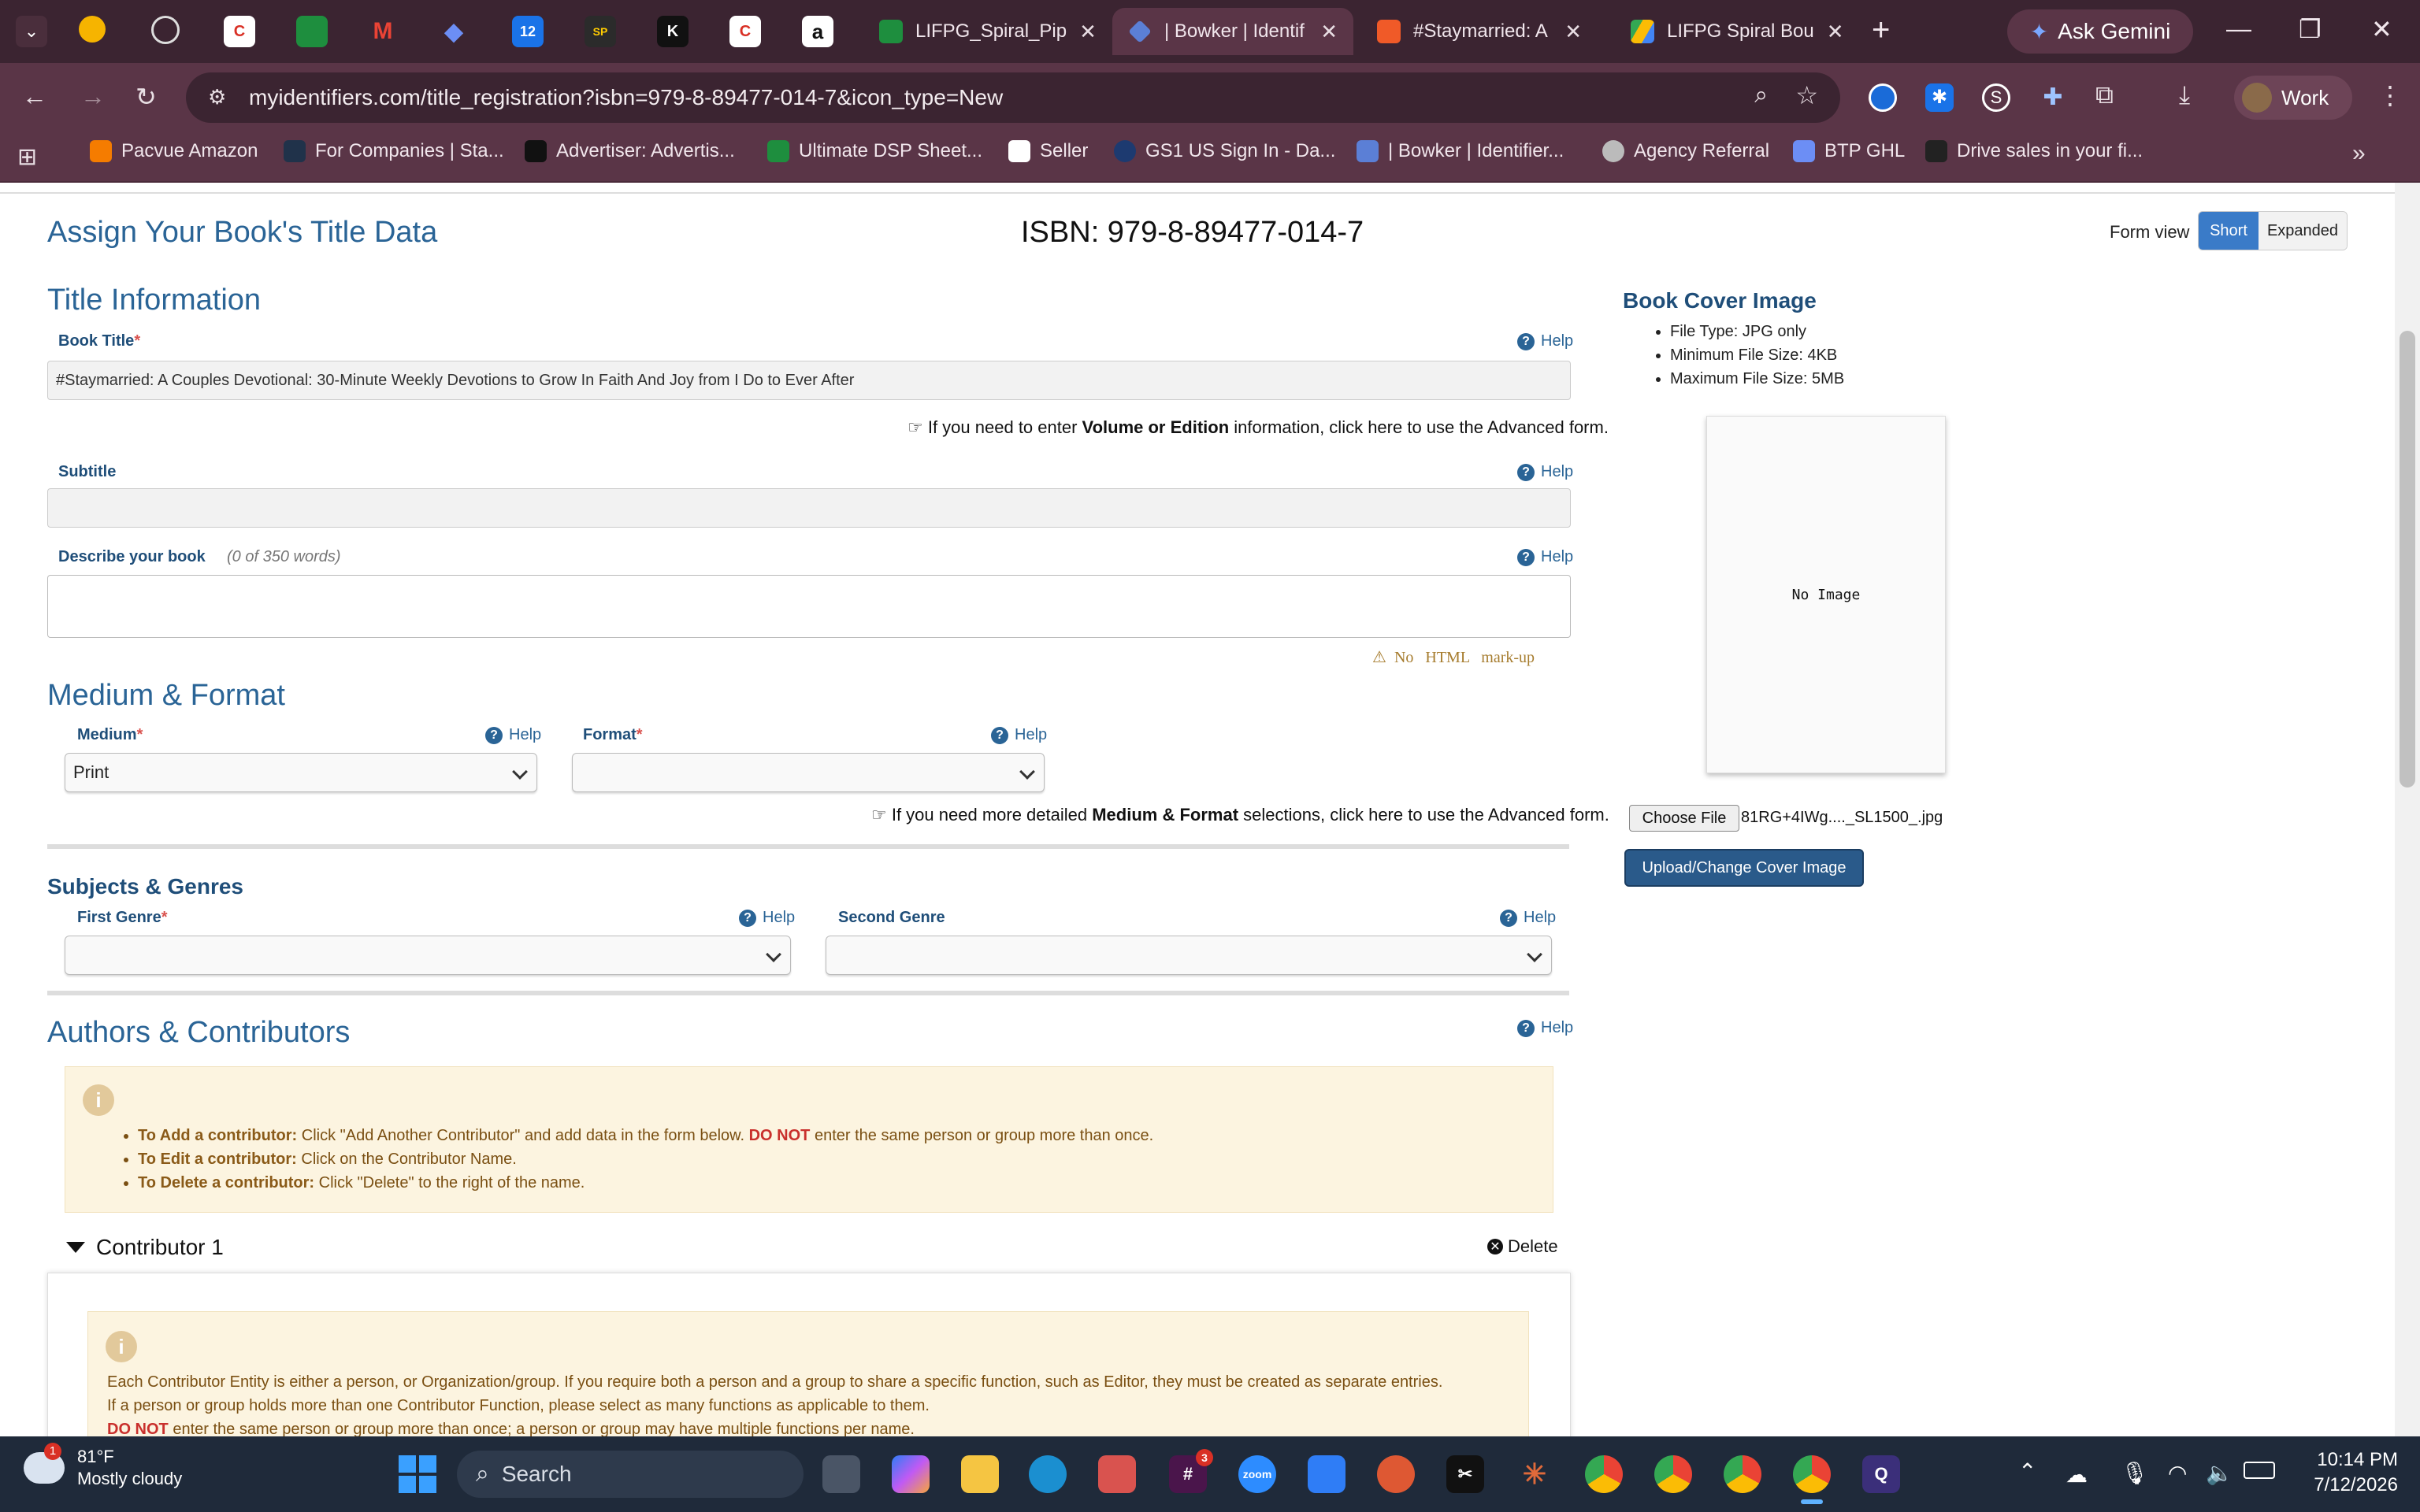 The height and width of the screenshot is (1512, 2420). Describe the element at coordinates (1744, 868) in the screenshot. I see `upload-cover-button: Upload/Change Cover Image` at that location.